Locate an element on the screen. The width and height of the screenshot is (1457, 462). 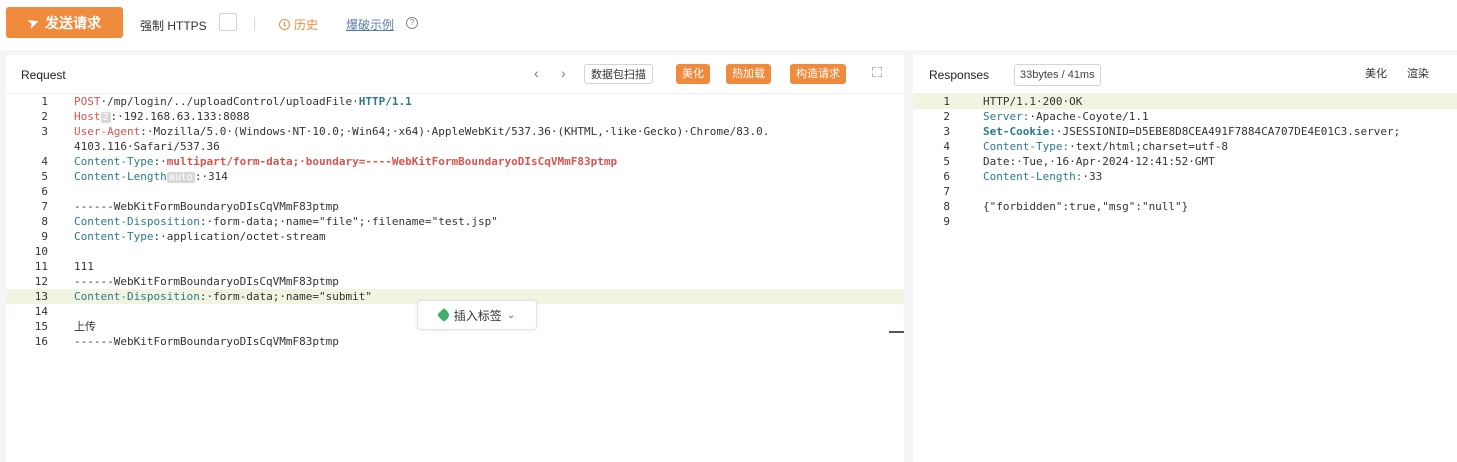
inline-tag: 2 is located at coordinates (105, 117).